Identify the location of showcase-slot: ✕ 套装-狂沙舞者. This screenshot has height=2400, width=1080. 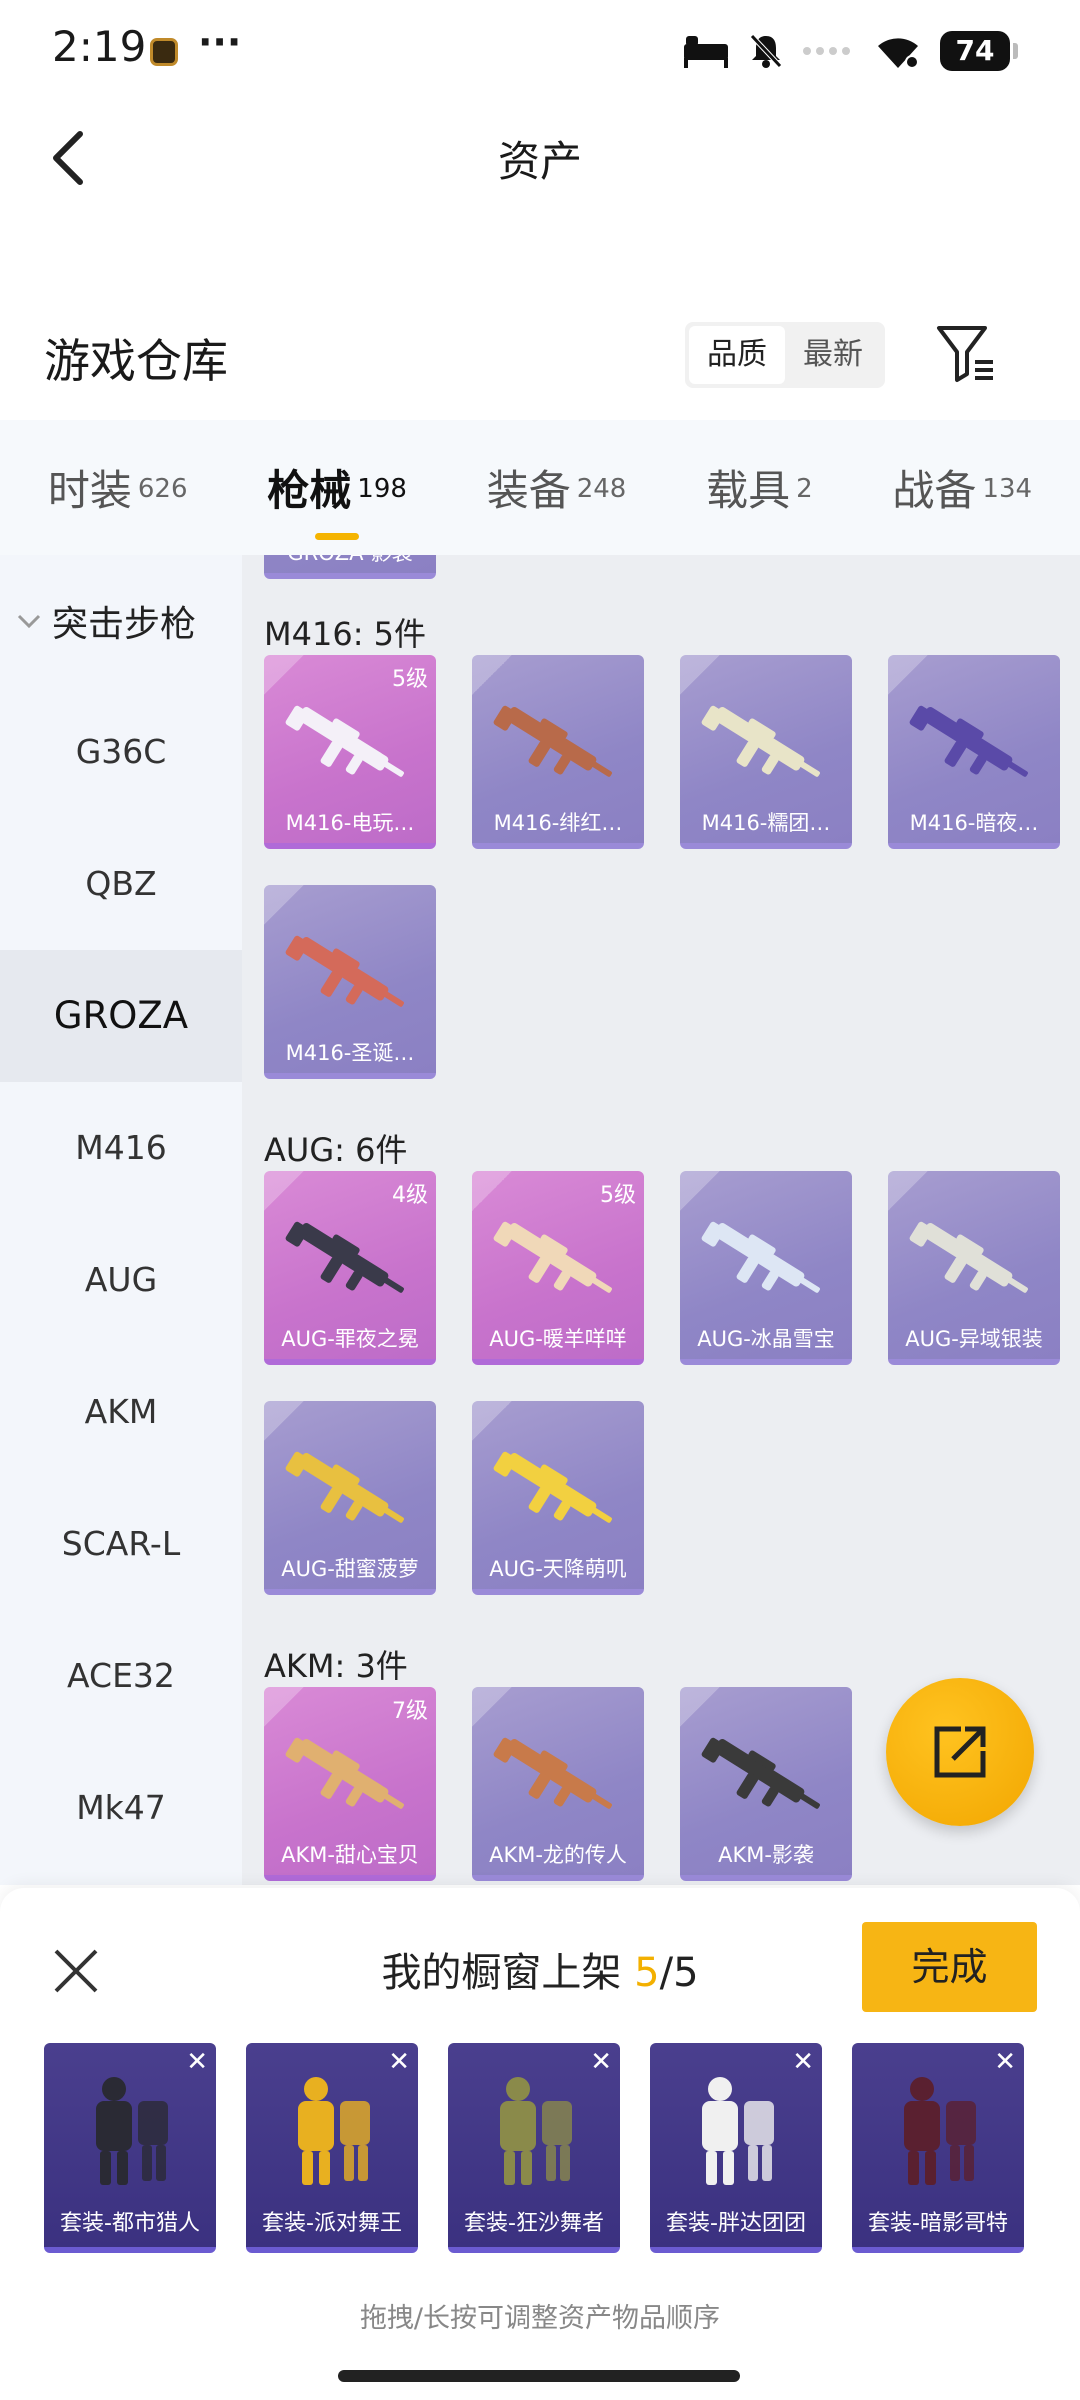
(534, 2148).